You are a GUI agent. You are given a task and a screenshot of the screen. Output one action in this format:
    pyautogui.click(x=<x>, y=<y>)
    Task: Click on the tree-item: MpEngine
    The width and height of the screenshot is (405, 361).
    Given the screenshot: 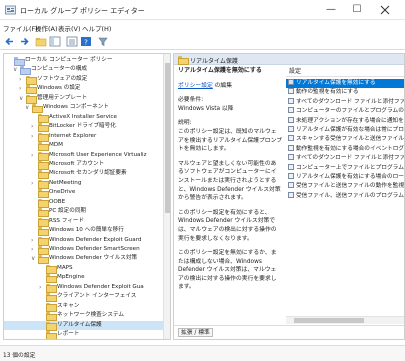 What is the action you would take?
    pyautogui.click(x=84, y=278)
    